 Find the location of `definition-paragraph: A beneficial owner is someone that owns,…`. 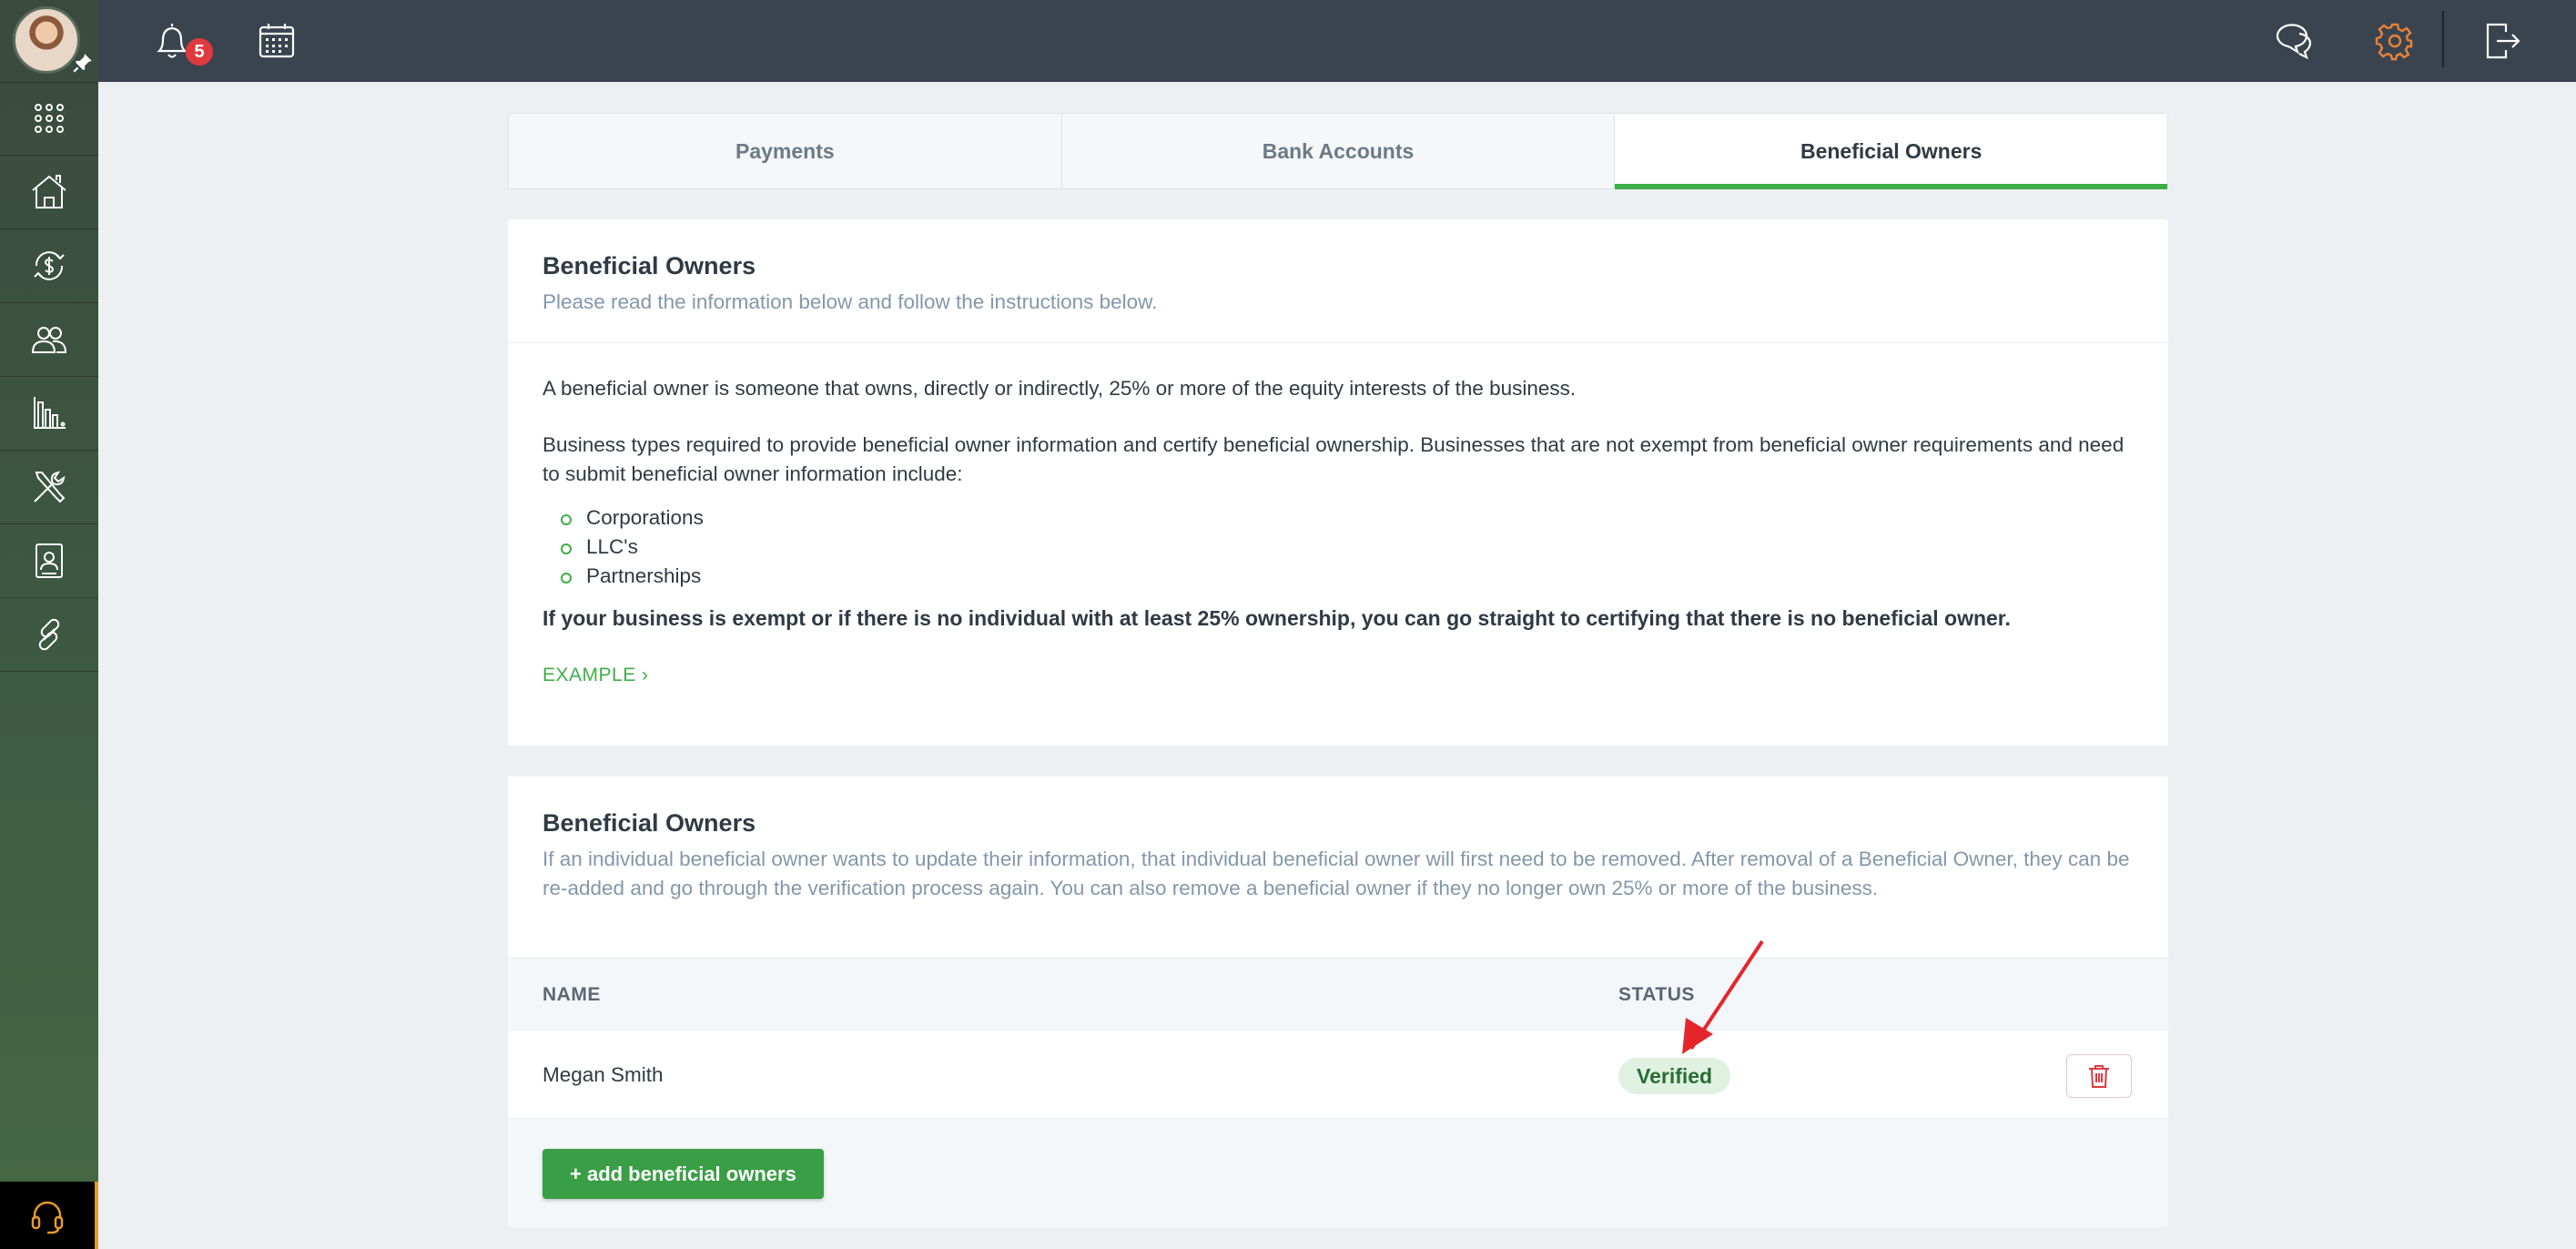

definition-paragraph: A beneficial owner is someone that owns,… is located at coordinates (1060, 388).